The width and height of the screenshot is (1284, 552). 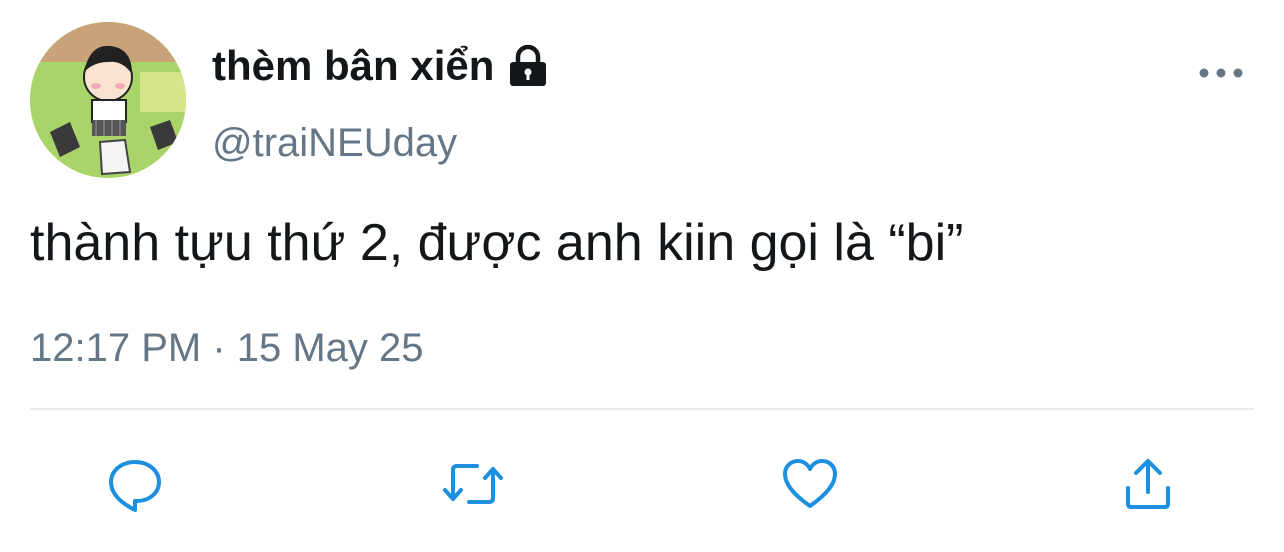 I want to click on share-button, so click(x=1148, y=484).